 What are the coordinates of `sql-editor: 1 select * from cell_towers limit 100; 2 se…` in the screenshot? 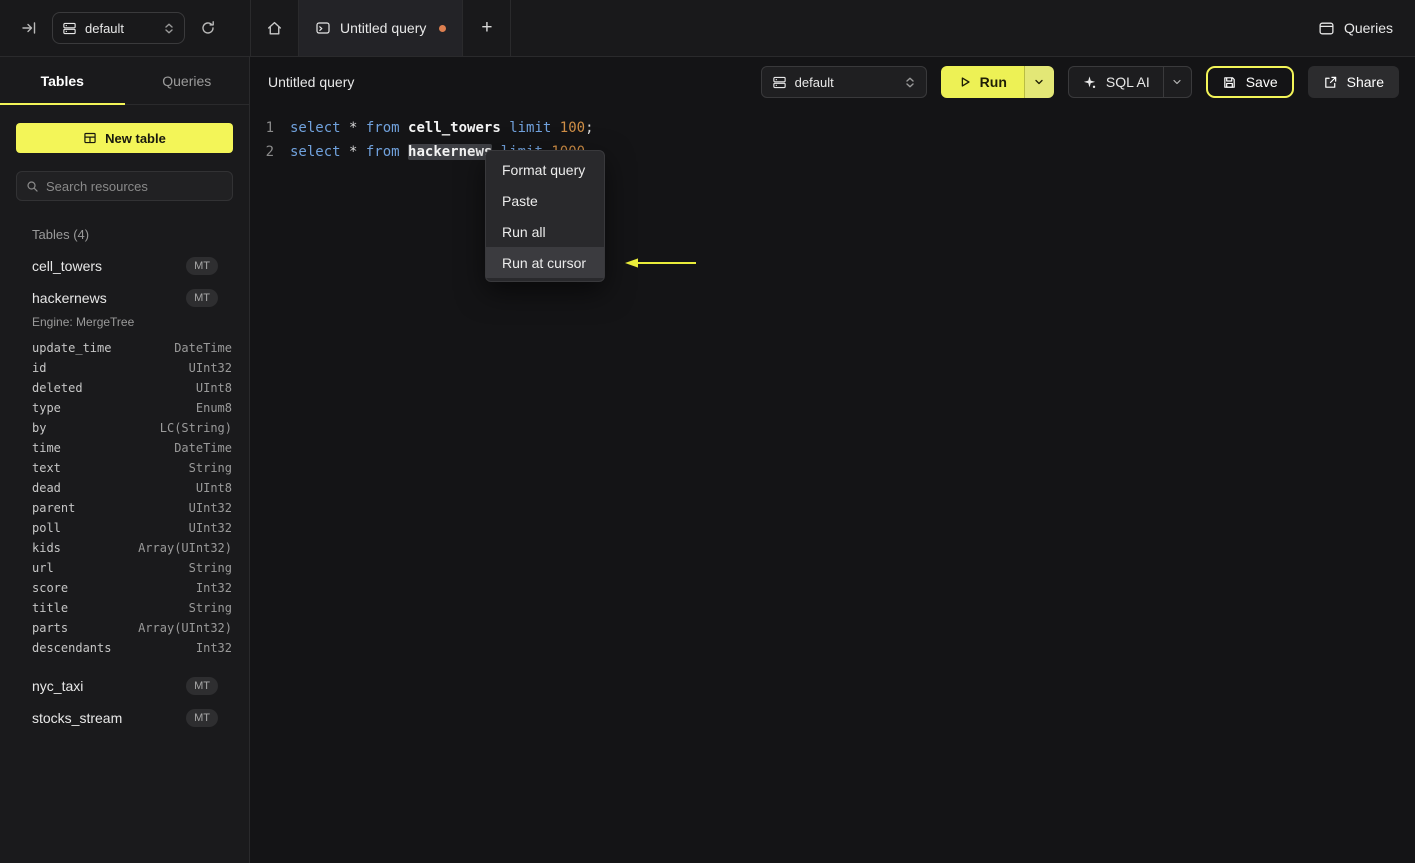 It's located at (832, 135).